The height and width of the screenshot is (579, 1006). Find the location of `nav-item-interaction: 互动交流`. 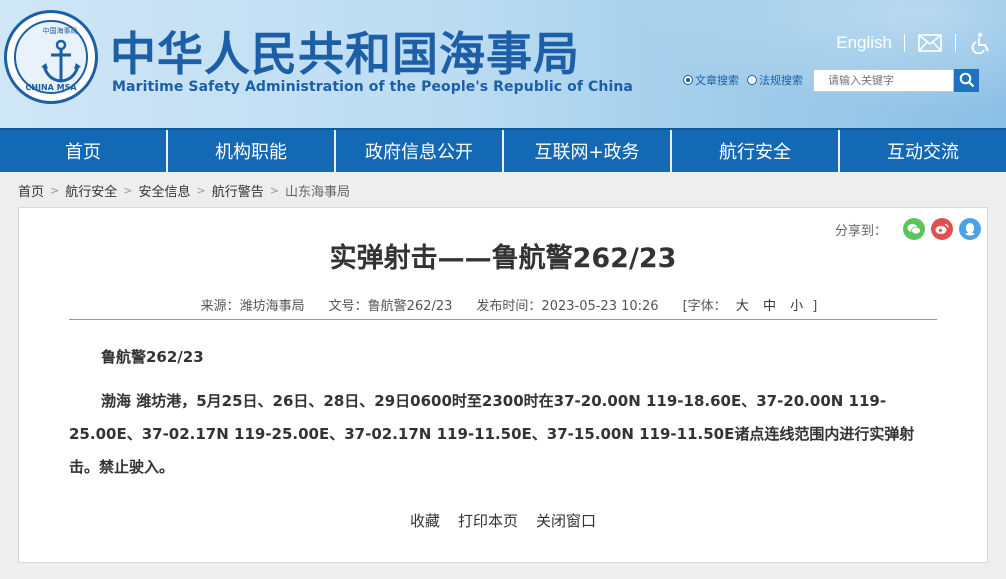

nav-item-interaction: 互动交流 is located at coordinates (923, 151).